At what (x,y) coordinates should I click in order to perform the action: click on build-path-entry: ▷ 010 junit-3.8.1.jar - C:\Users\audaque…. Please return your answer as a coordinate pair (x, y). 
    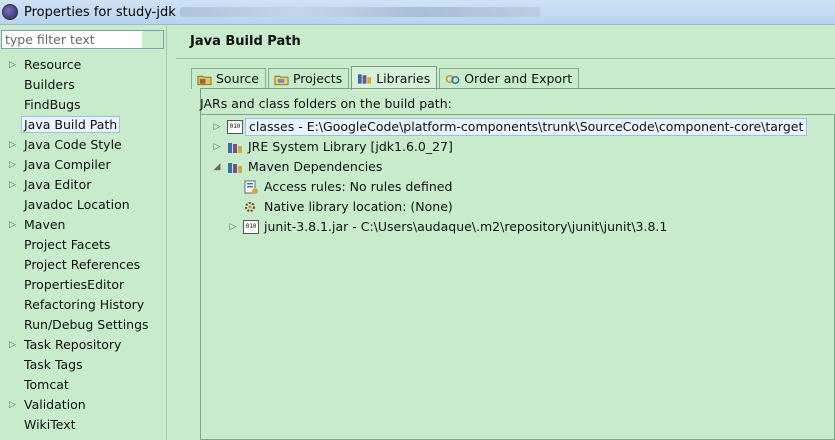
    Looking at the image, I should click on (447, 227).